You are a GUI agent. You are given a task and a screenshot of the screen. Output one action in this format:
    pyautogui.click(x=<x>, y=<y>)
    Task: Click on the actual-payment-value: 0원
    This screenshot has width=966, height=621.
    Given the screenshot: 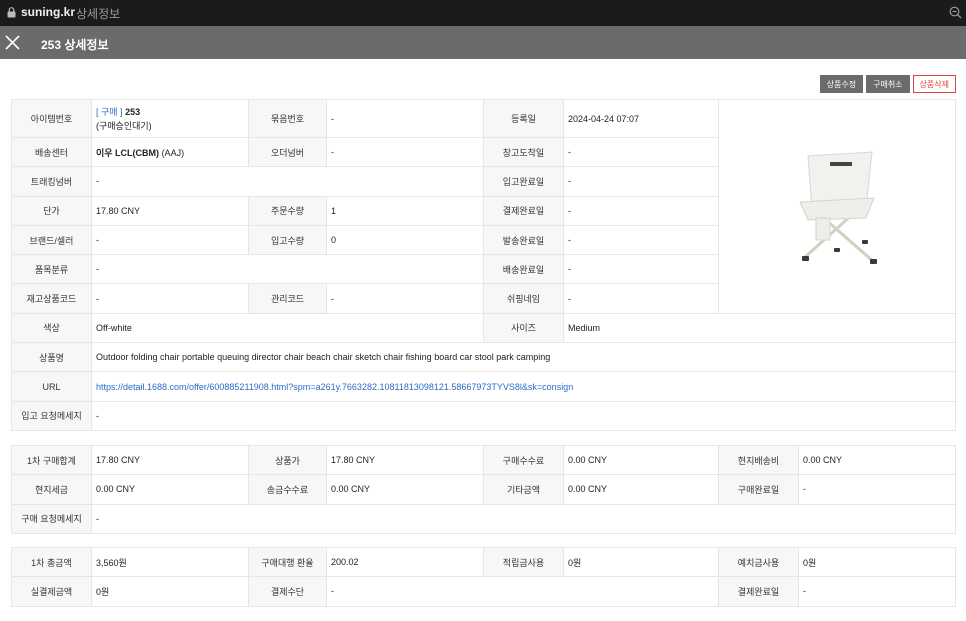 What is the action you would take?
    pyautogui.click(x=170, y=591)
    